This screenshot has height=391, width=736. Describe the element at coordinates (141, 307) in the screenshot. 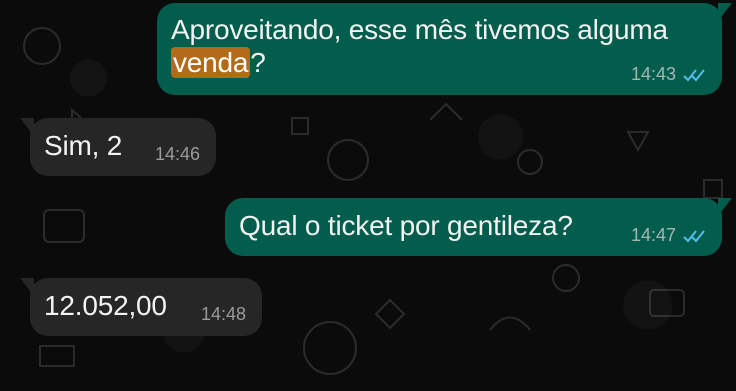

I see `message-bubble-incoming: 12.052,00 14:48` at that location.